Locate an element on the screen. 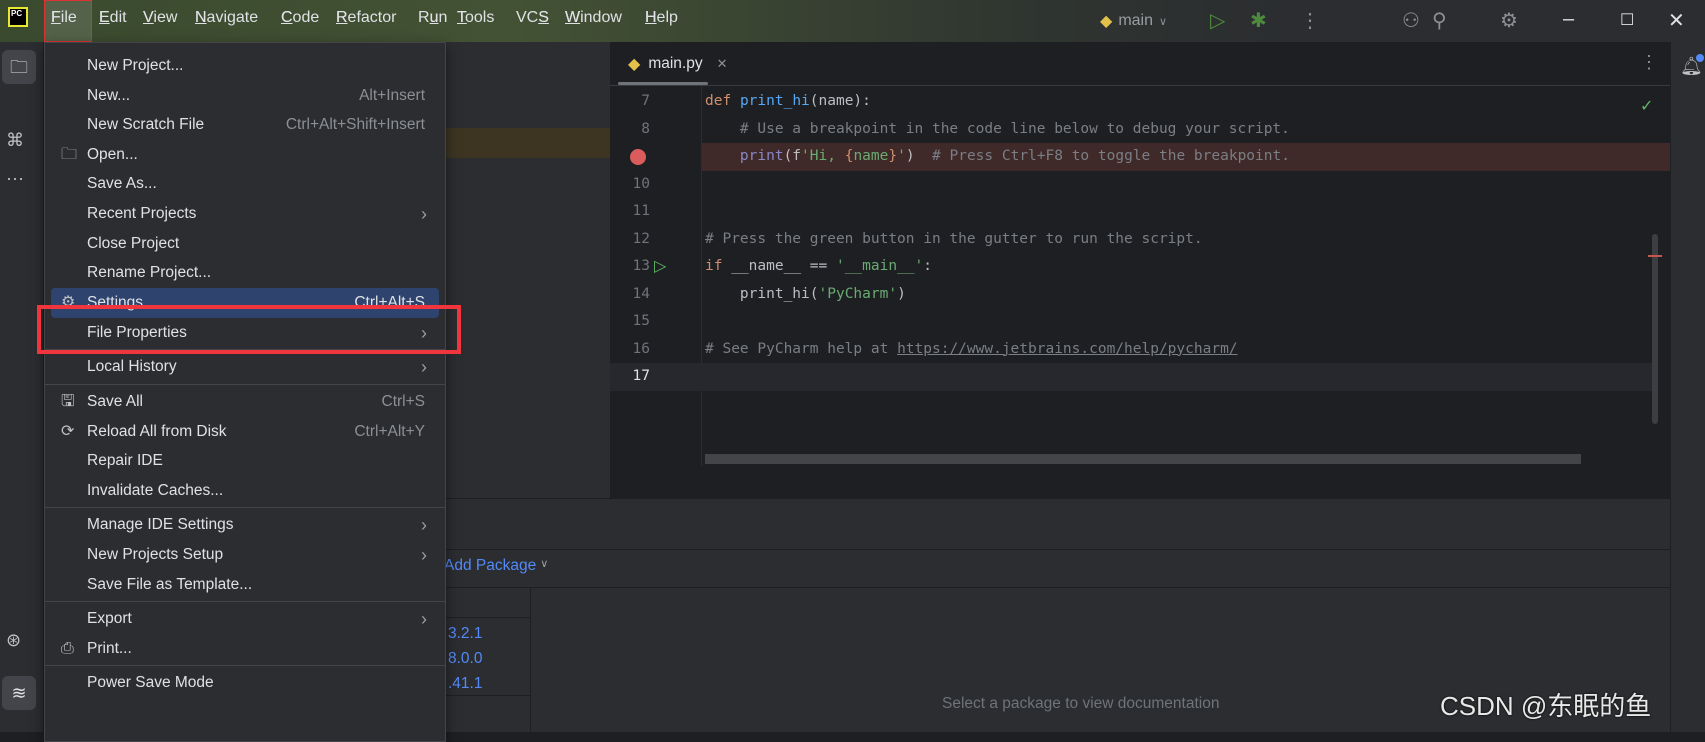  mnemonic-underline: S is located at coordinates (543, 17).